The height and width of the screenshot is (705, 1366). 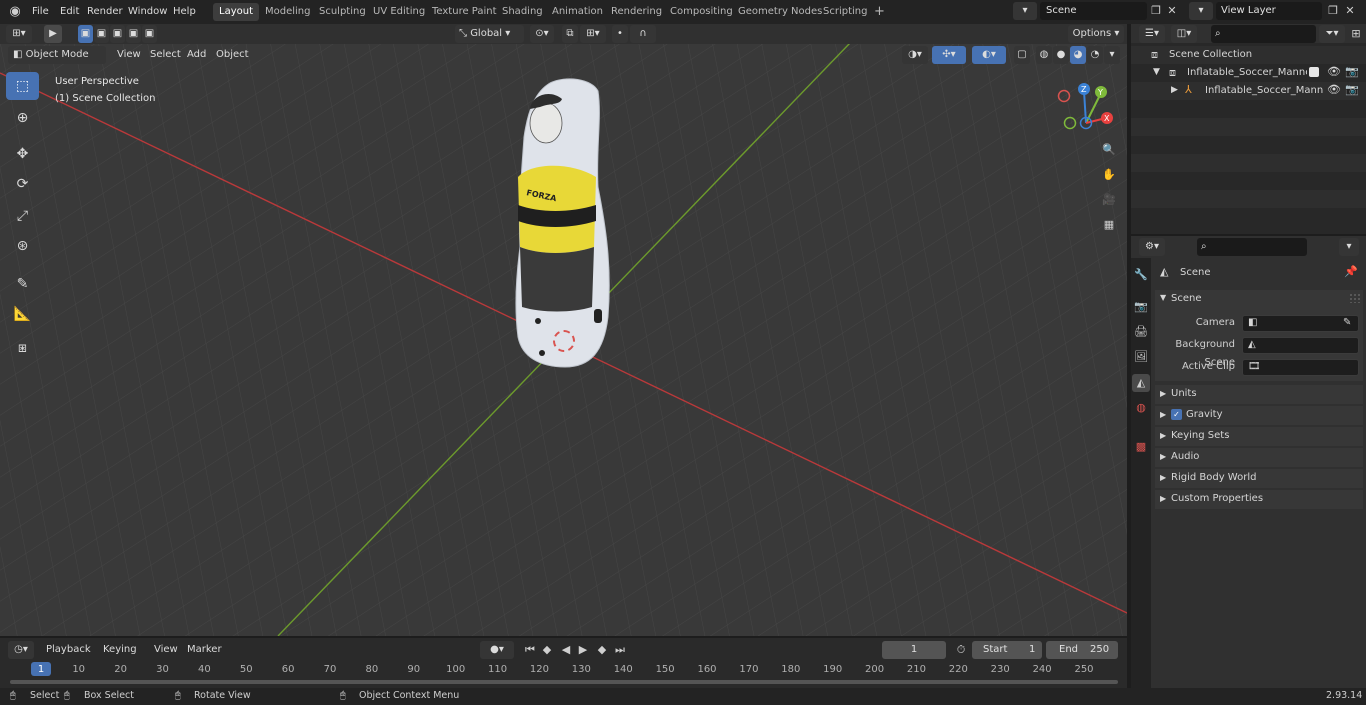 What do you see at coordinates (129, 54) in the screenshot?
I see `viewport-menu-view: View` at bounding box center [129, 54].